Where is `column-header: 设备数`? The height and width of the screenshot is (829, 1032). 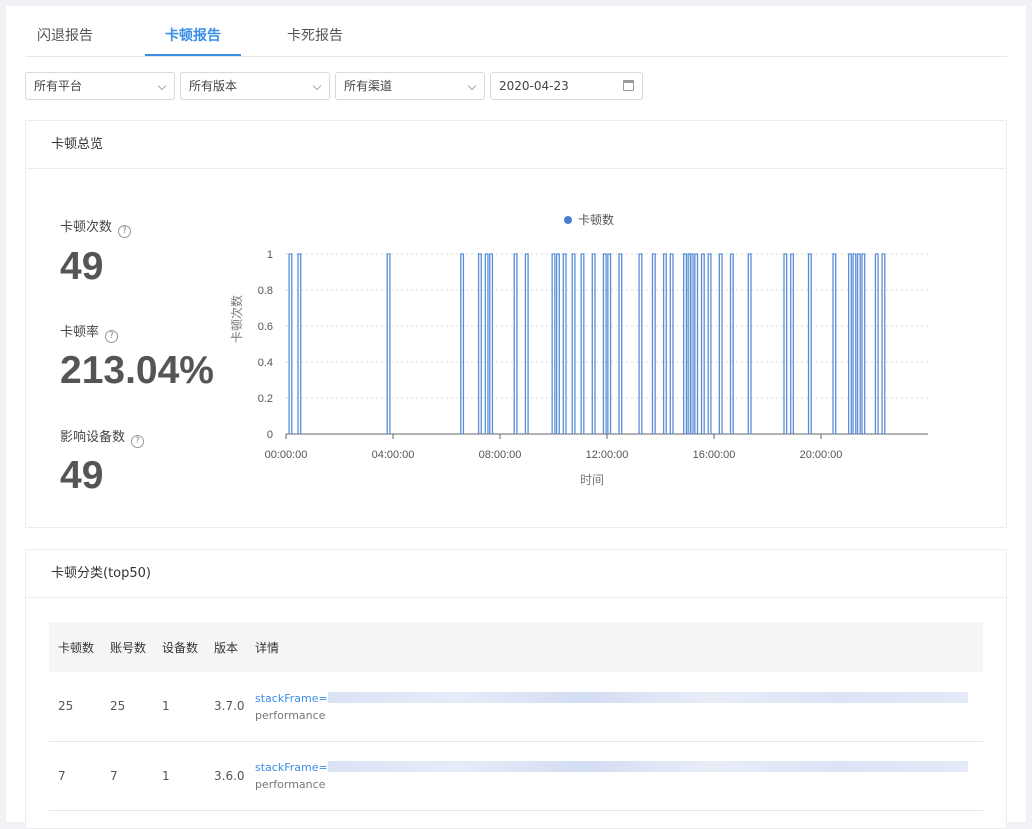 column-header: 设备数 is located at coordinates (179, 647).